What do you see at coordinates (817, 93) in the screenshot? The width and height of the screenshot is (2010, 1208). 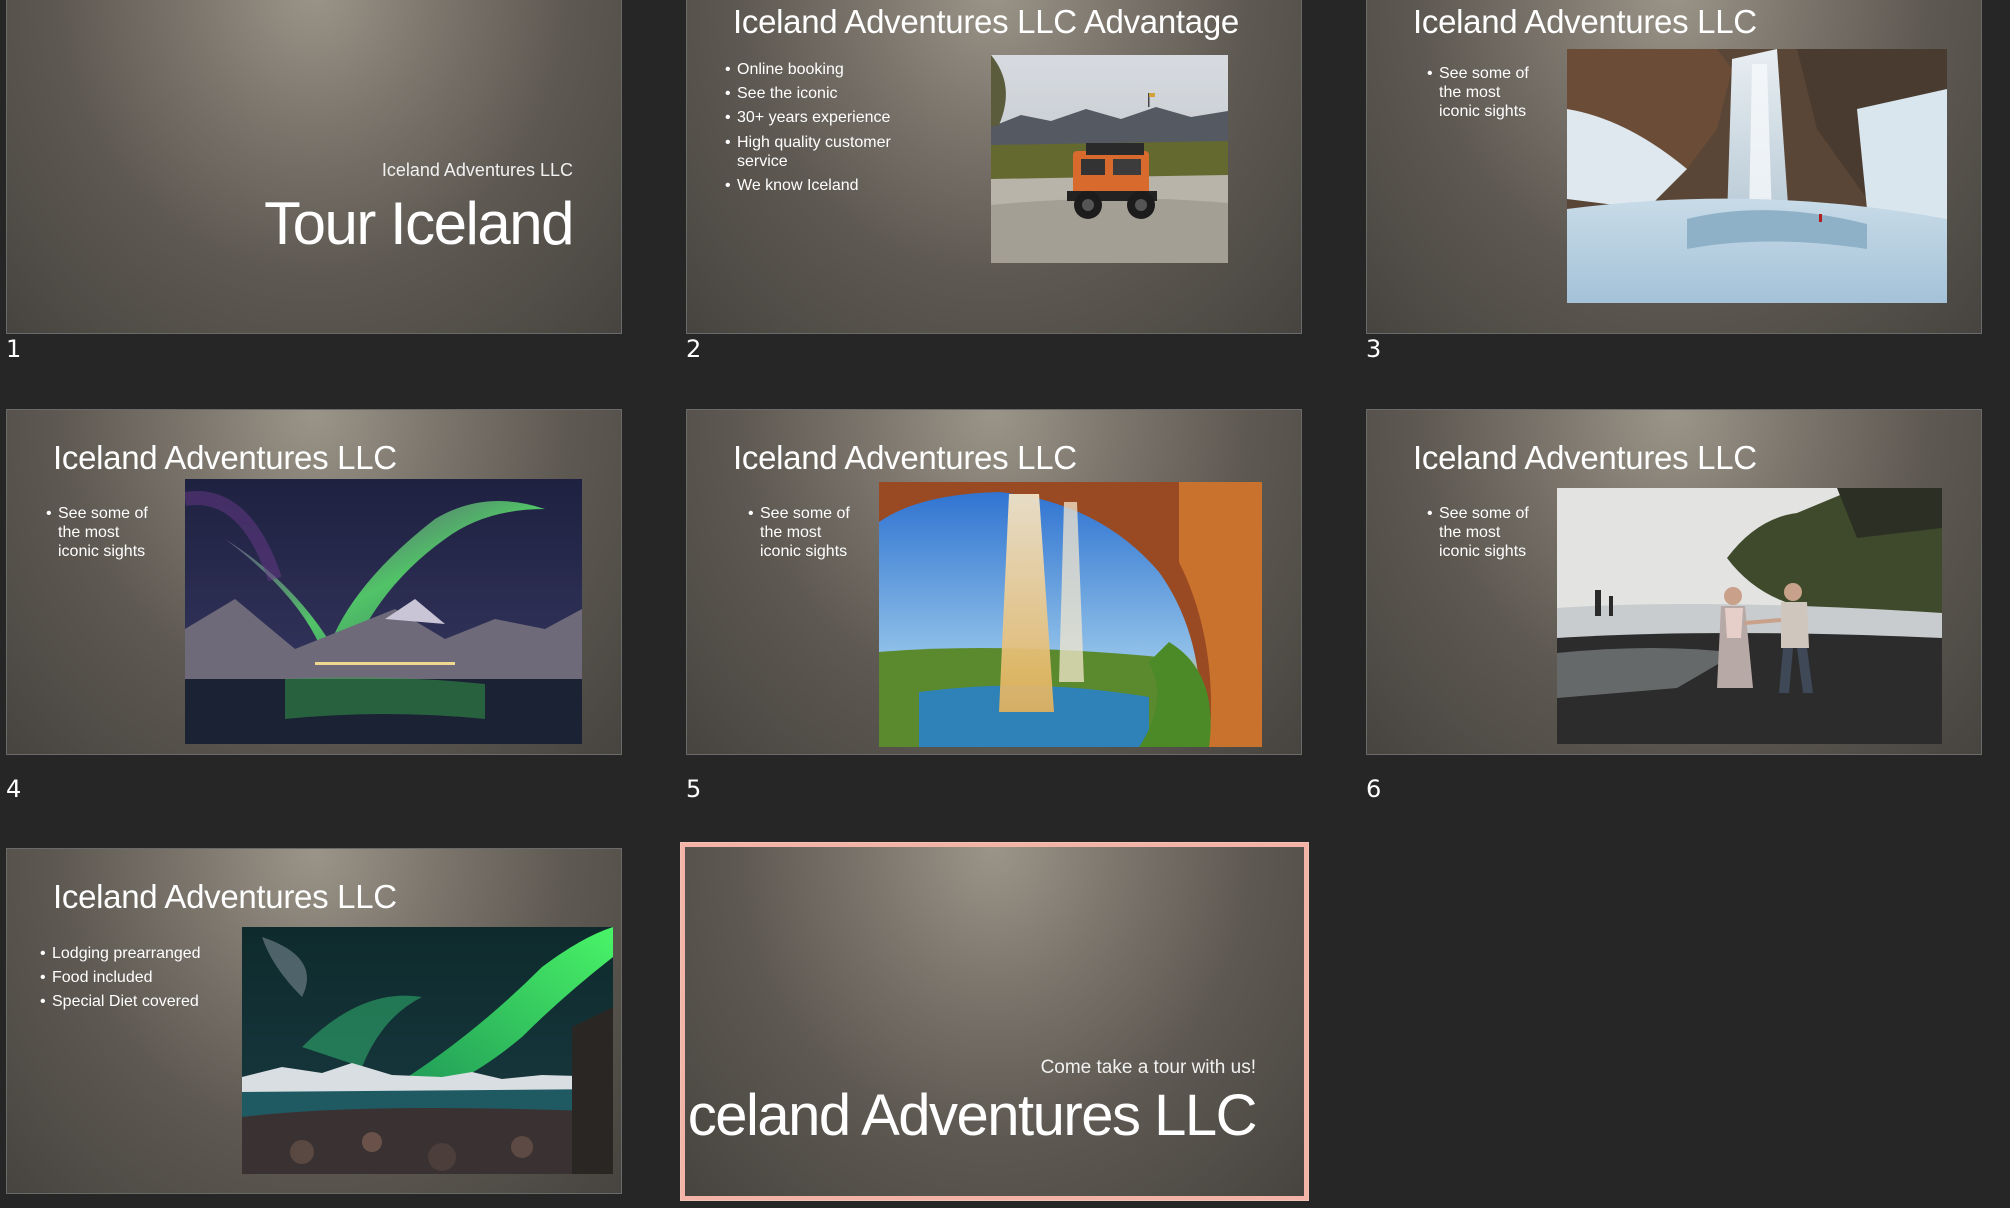 I see `slide-2-bullet-2: See the iconic` at bounding box center [817, 93].